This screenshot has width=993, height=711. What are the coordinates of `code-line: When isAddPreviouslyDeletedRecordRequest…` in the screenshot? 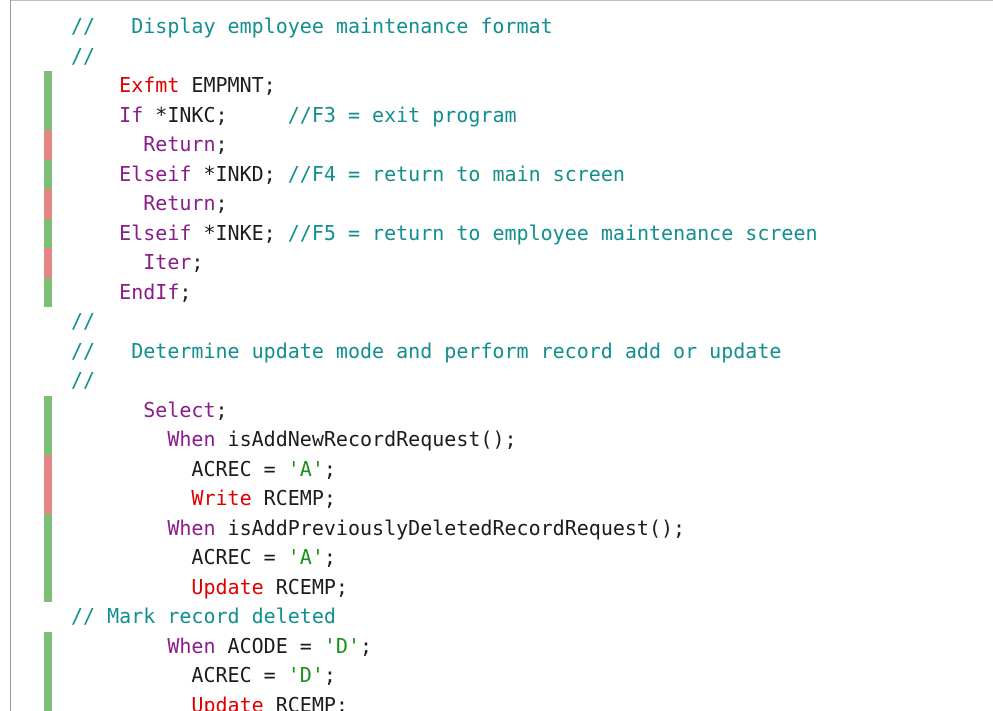 It's located at (501, 528).